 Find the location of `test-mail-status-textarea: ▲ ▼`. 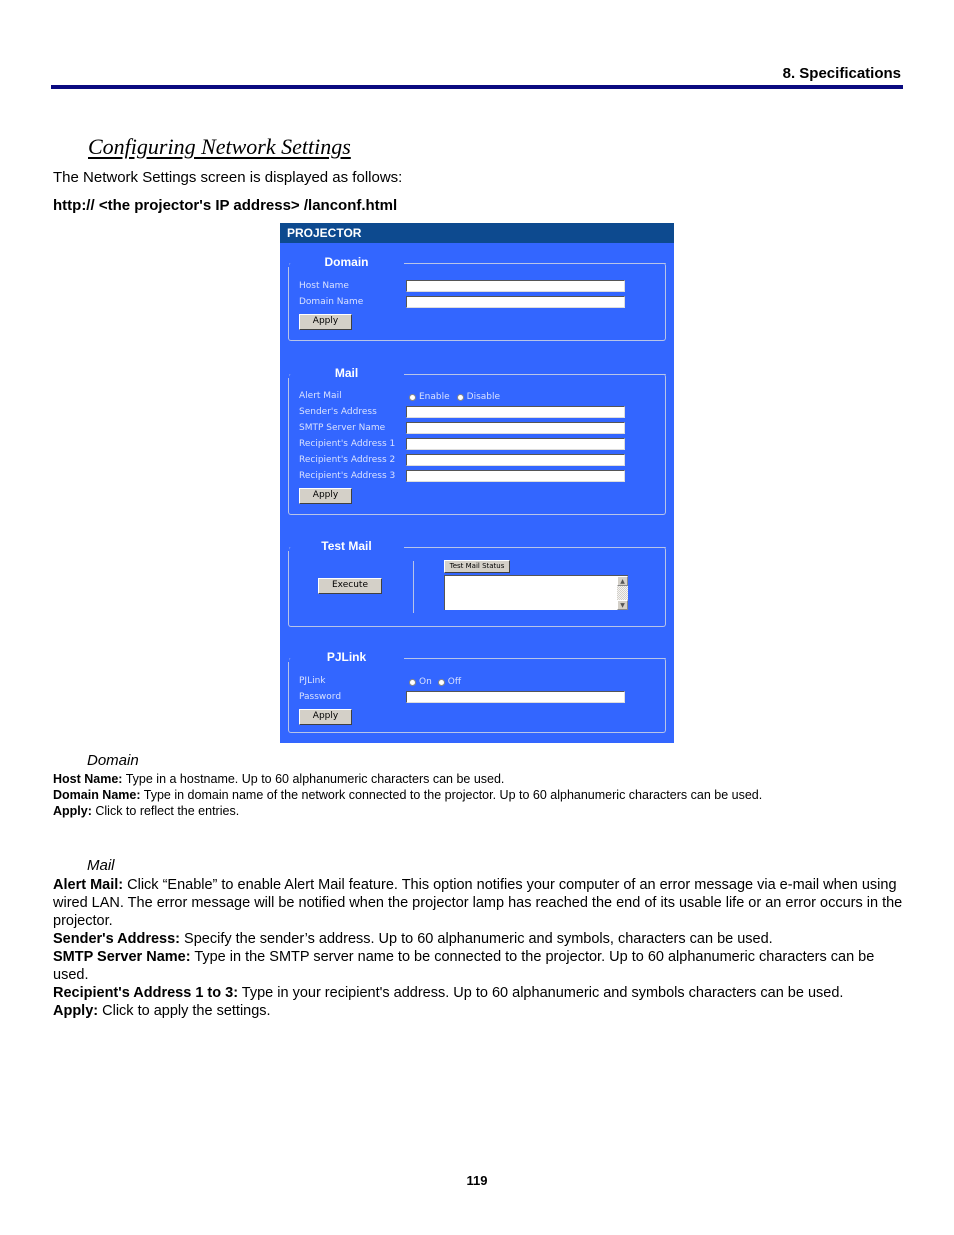

test-mail-status-textarea: ▲ ▼ is located at coordinates (536, 592).